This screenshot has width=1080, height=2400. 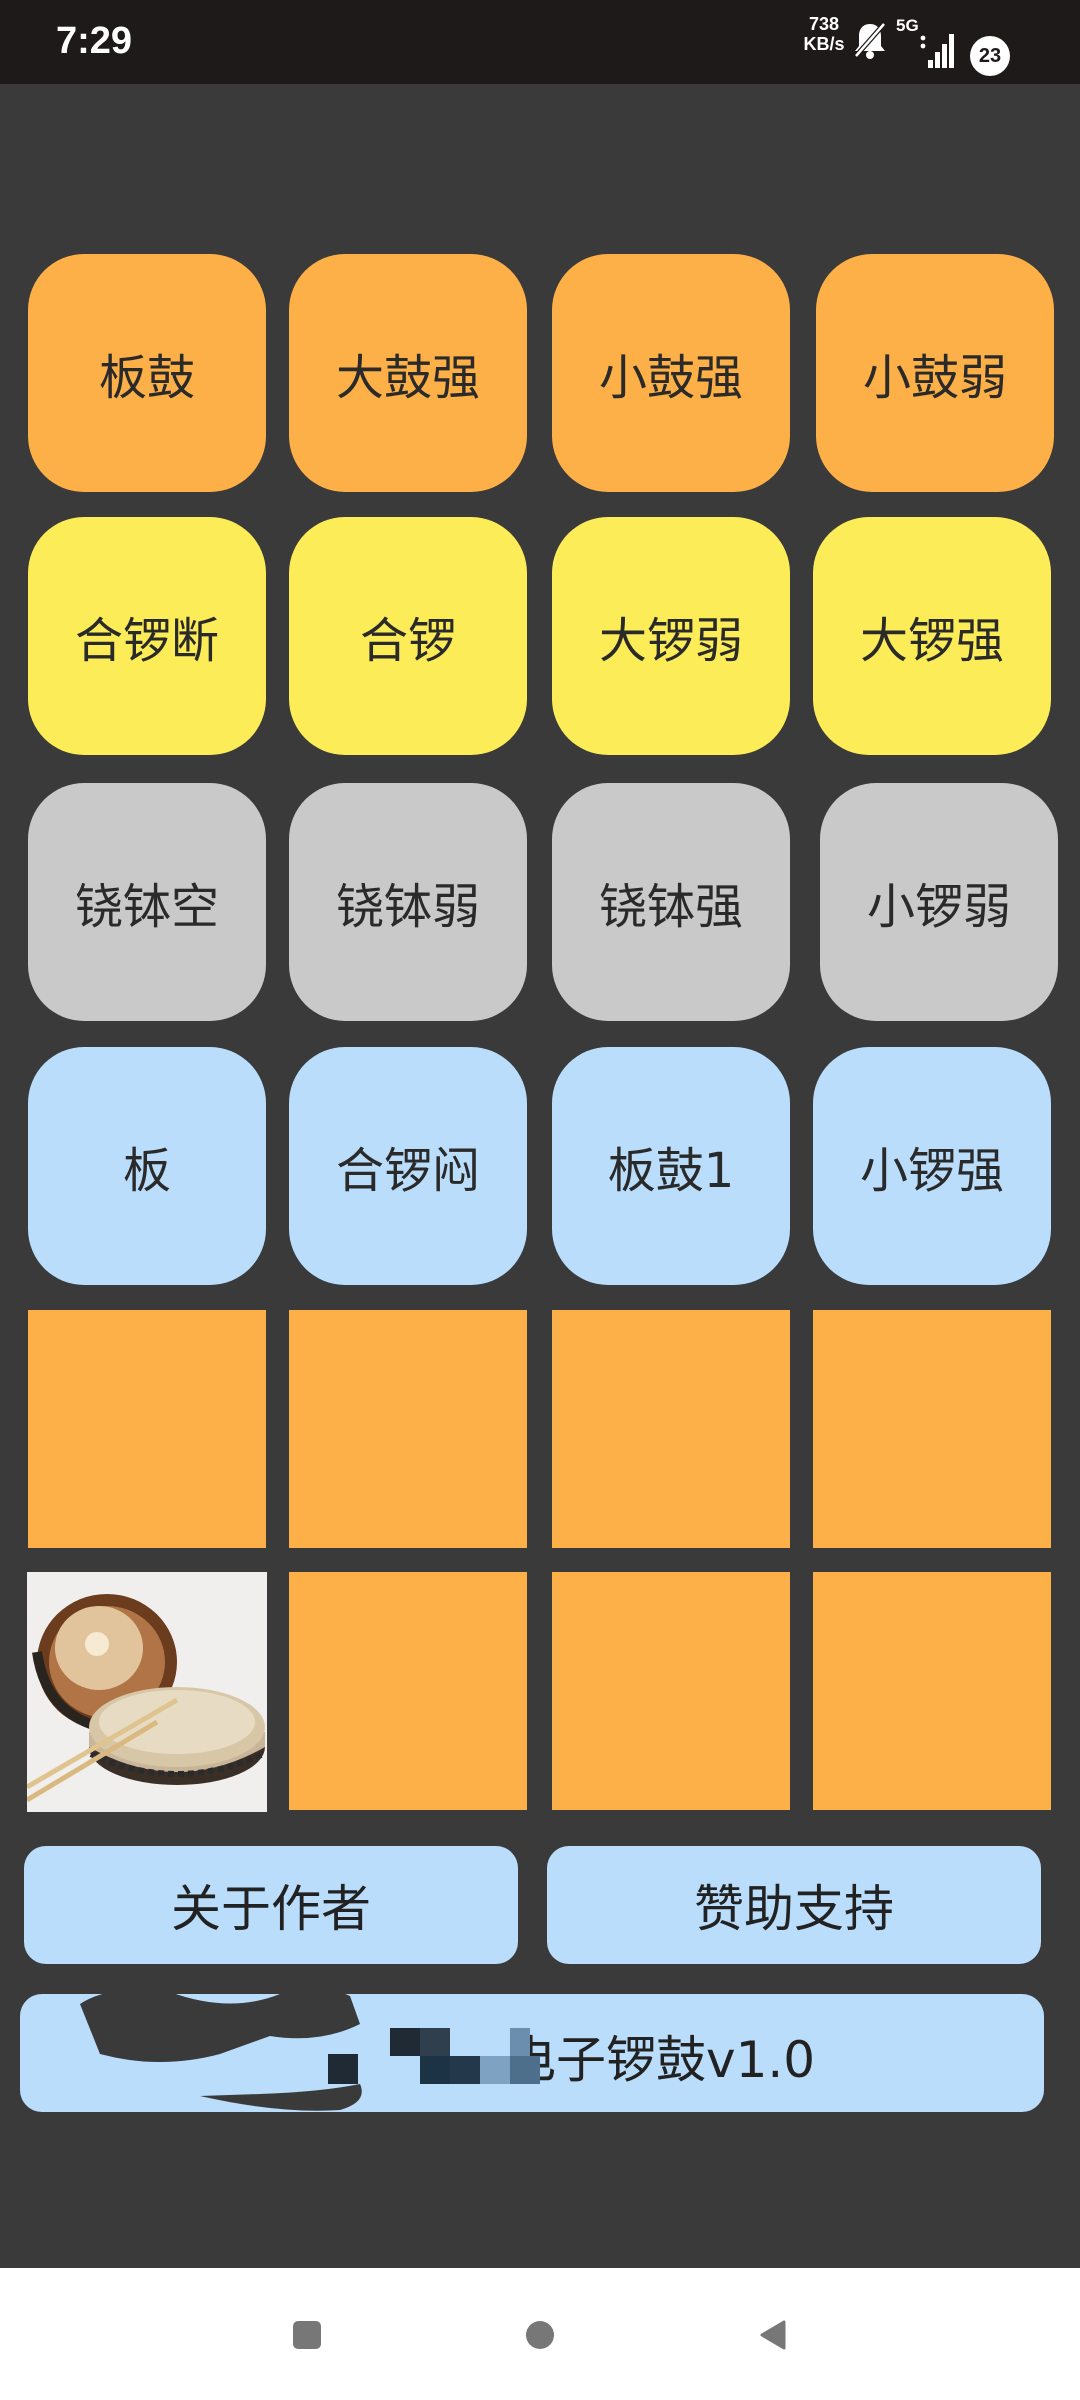 What do you see at coordinates (147, 1692) in the screenshot?
I see `drum-image` at bounding box center [147, 1692].